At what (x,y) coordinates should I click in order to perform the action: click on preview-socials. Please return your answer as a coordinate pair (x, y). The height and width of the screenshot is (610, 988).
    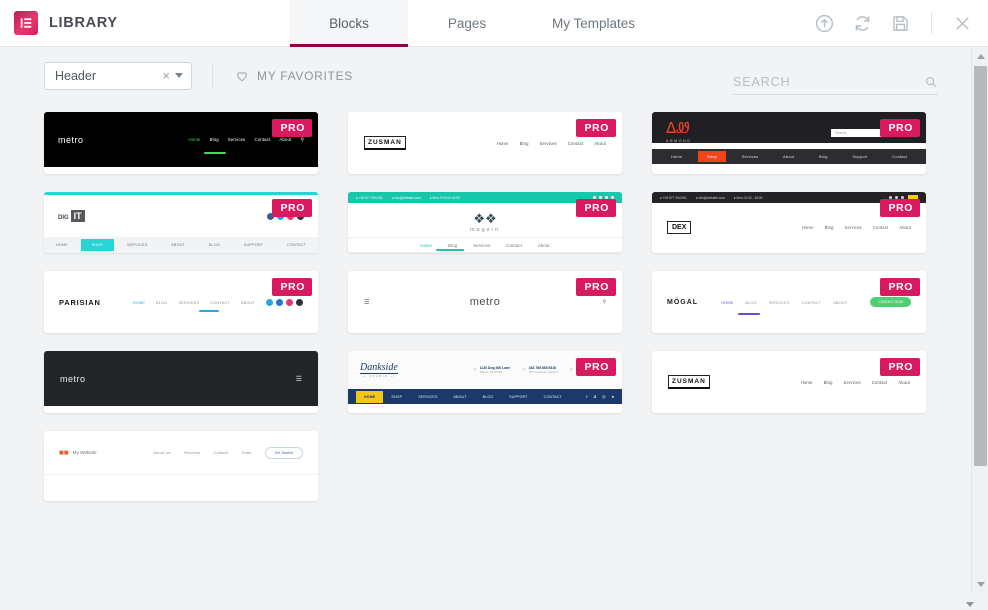
    Looking at the image, I should click on (284, 302).